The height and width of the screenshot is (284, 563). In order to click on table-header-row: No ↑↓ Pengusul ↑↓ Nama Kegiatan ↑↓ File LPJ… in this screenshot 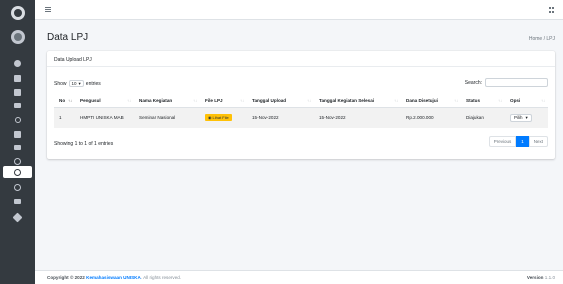, I will do `click(301, 101)`.